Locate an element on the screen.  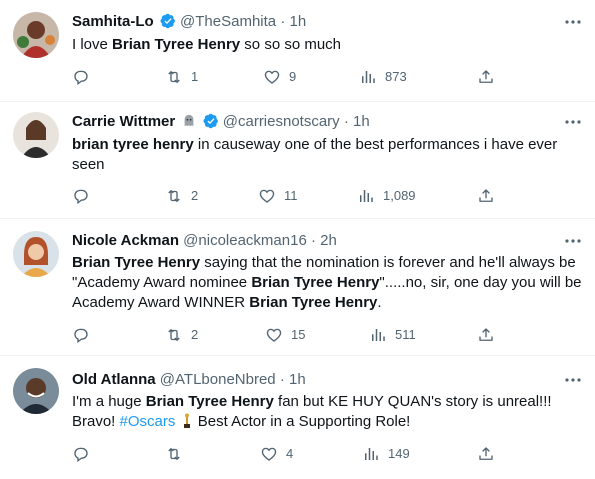
user-handle: @TheSamhita is located at coordinates (228, 21).